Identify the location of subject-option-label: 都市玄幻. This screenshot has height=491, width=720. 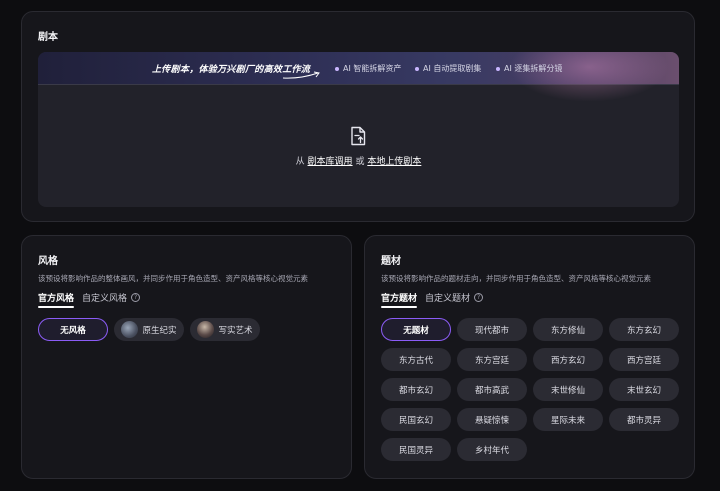
(415, 390).